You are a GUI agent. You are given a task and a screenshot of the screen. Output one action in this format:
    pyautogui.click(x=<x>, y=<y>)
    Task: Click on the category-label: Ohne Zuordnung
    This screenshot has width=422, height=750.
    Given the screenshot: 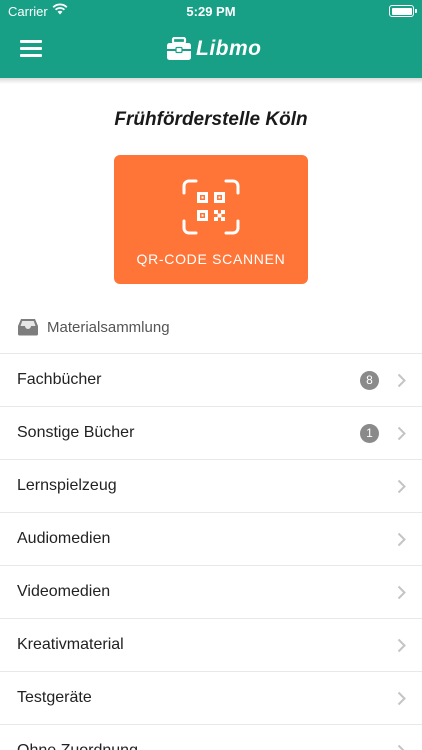 What is the action you would take?
    pyautogui.click(x=77, y=746)
    